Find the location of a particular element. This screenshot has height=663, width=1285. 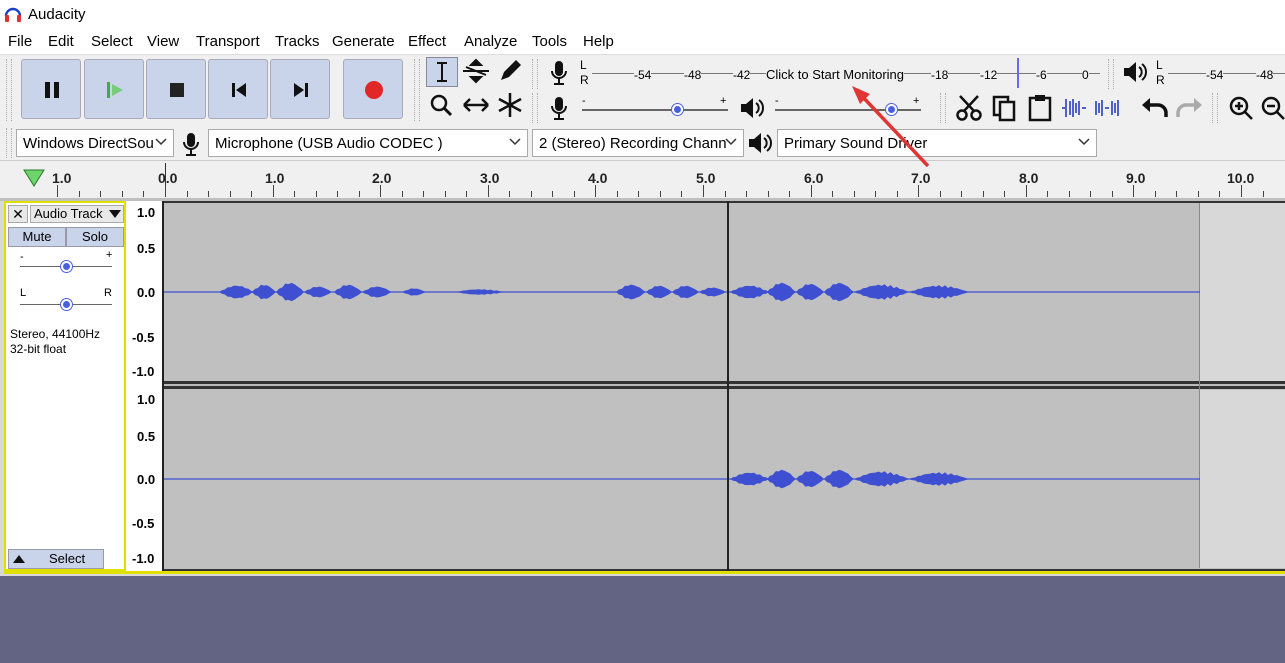

selection-tool is located at coordinates (442, 72).